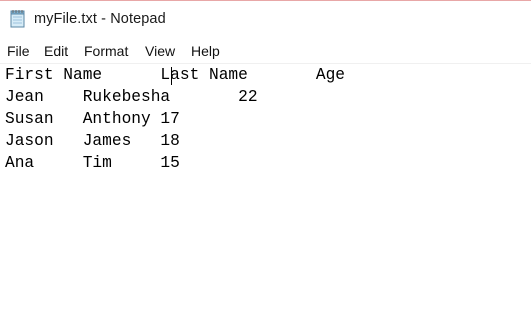 The width and height of the screenshot is (531, 336). I want to click on text-line-1: First Name Last Name Age, so click(175, 75).